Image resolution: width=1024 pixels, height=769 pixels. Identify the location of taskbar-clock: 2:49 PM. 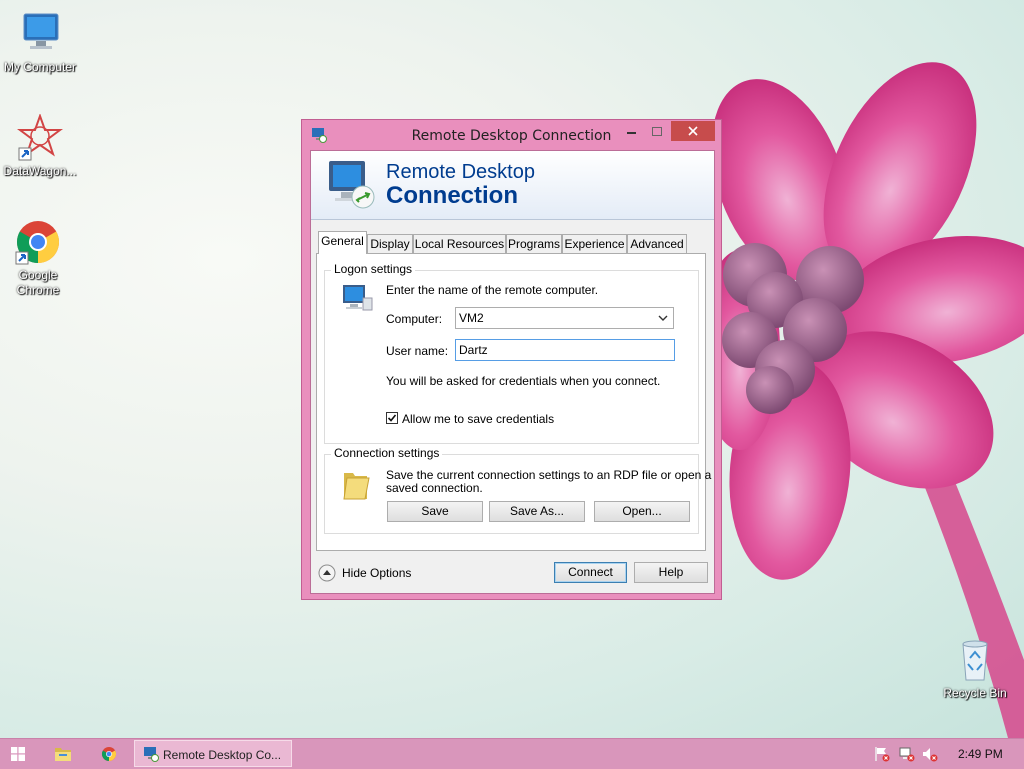
(980, 754).